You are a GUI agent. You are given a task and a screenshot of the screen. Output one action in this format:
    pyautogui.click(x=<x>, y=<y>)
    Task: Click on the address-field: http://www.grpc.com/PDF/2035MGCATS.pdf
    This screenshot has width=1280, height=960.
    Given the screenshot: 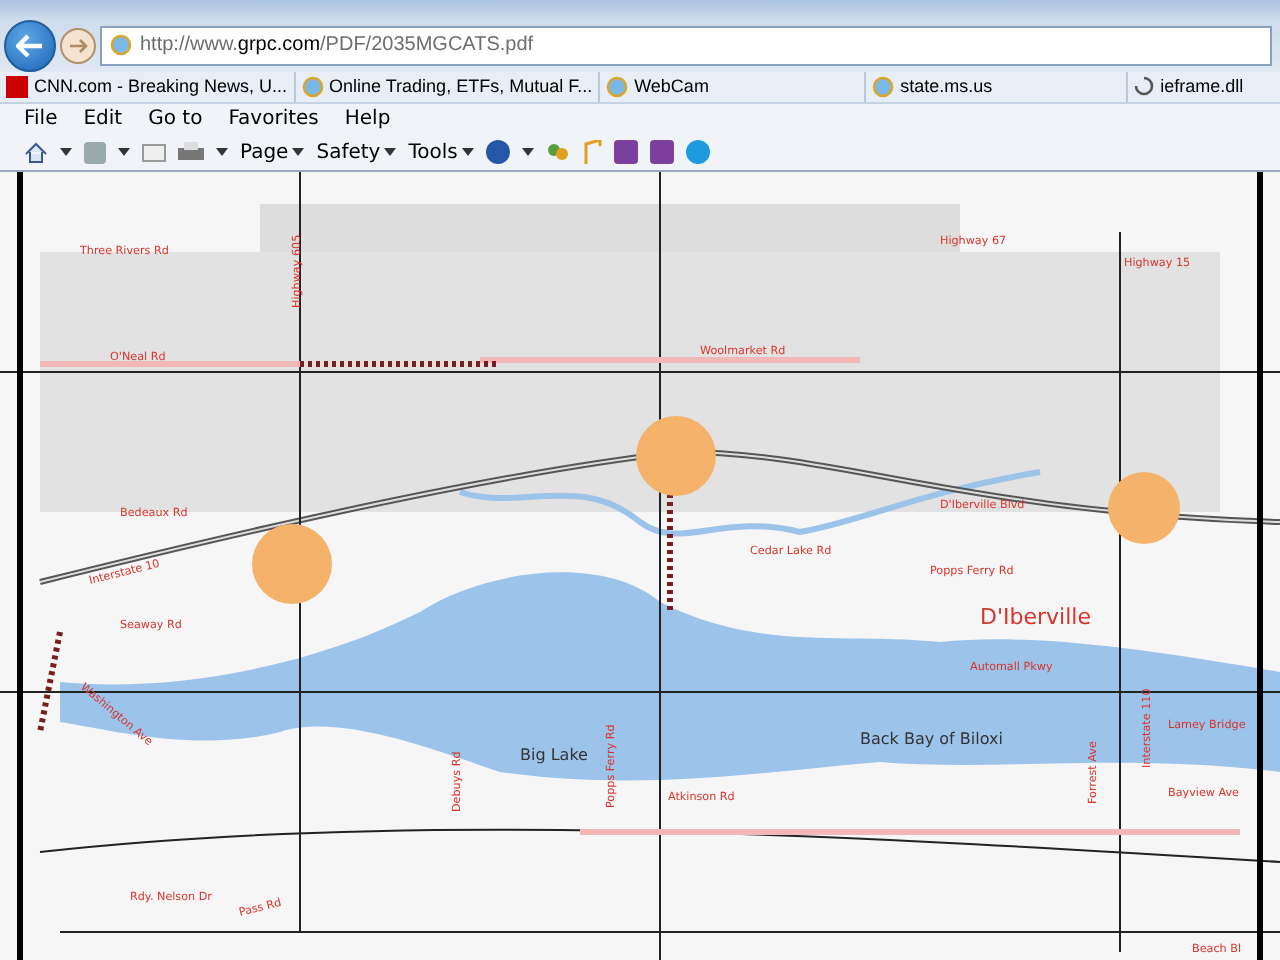 What is the action you would take?
    pyautogui.click(x=686, y=45)
    